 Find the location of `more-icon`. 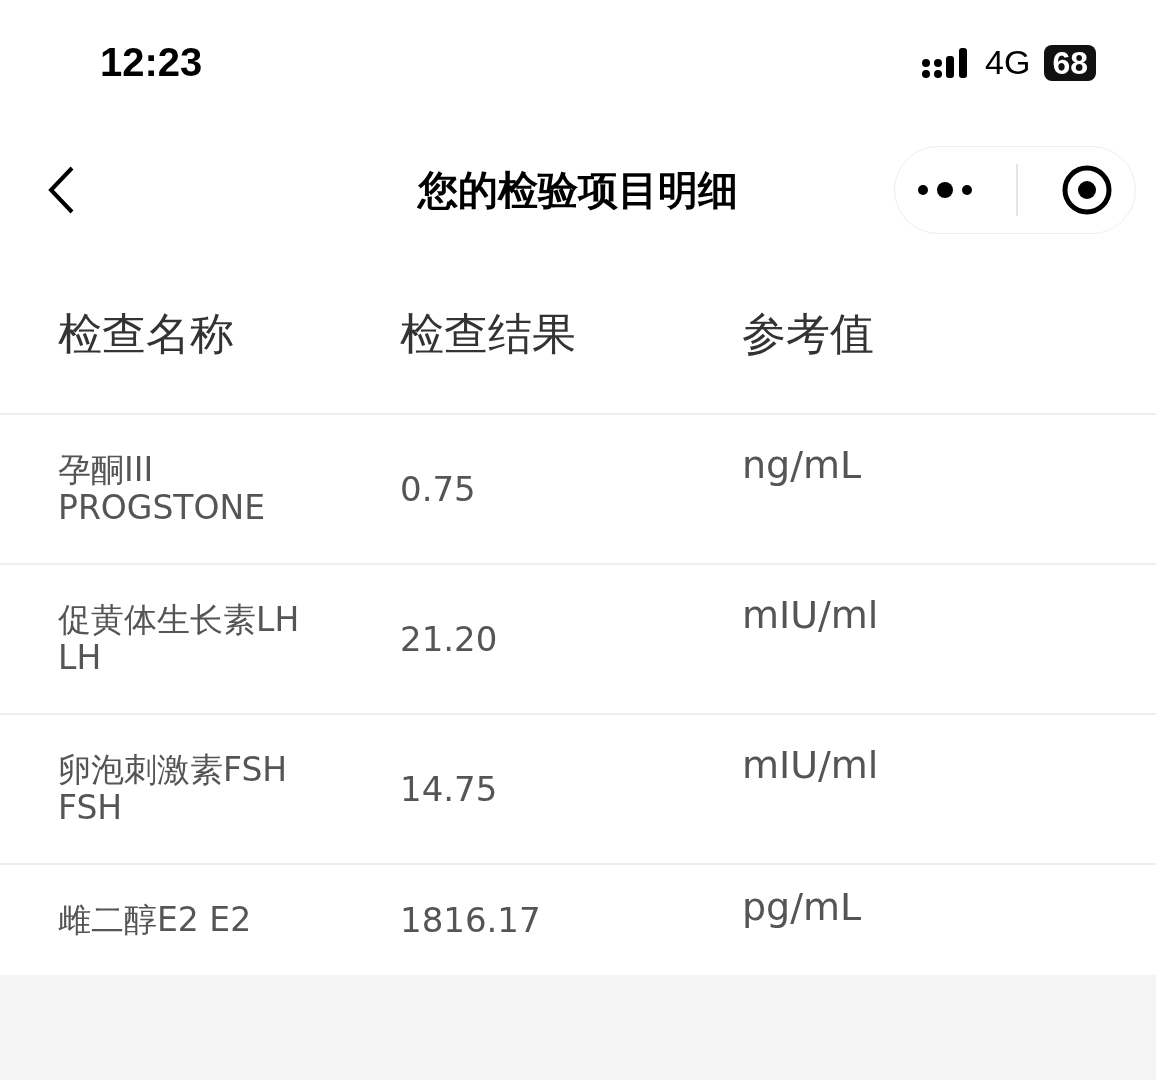

more-icon is located at coordinates (944, 190).